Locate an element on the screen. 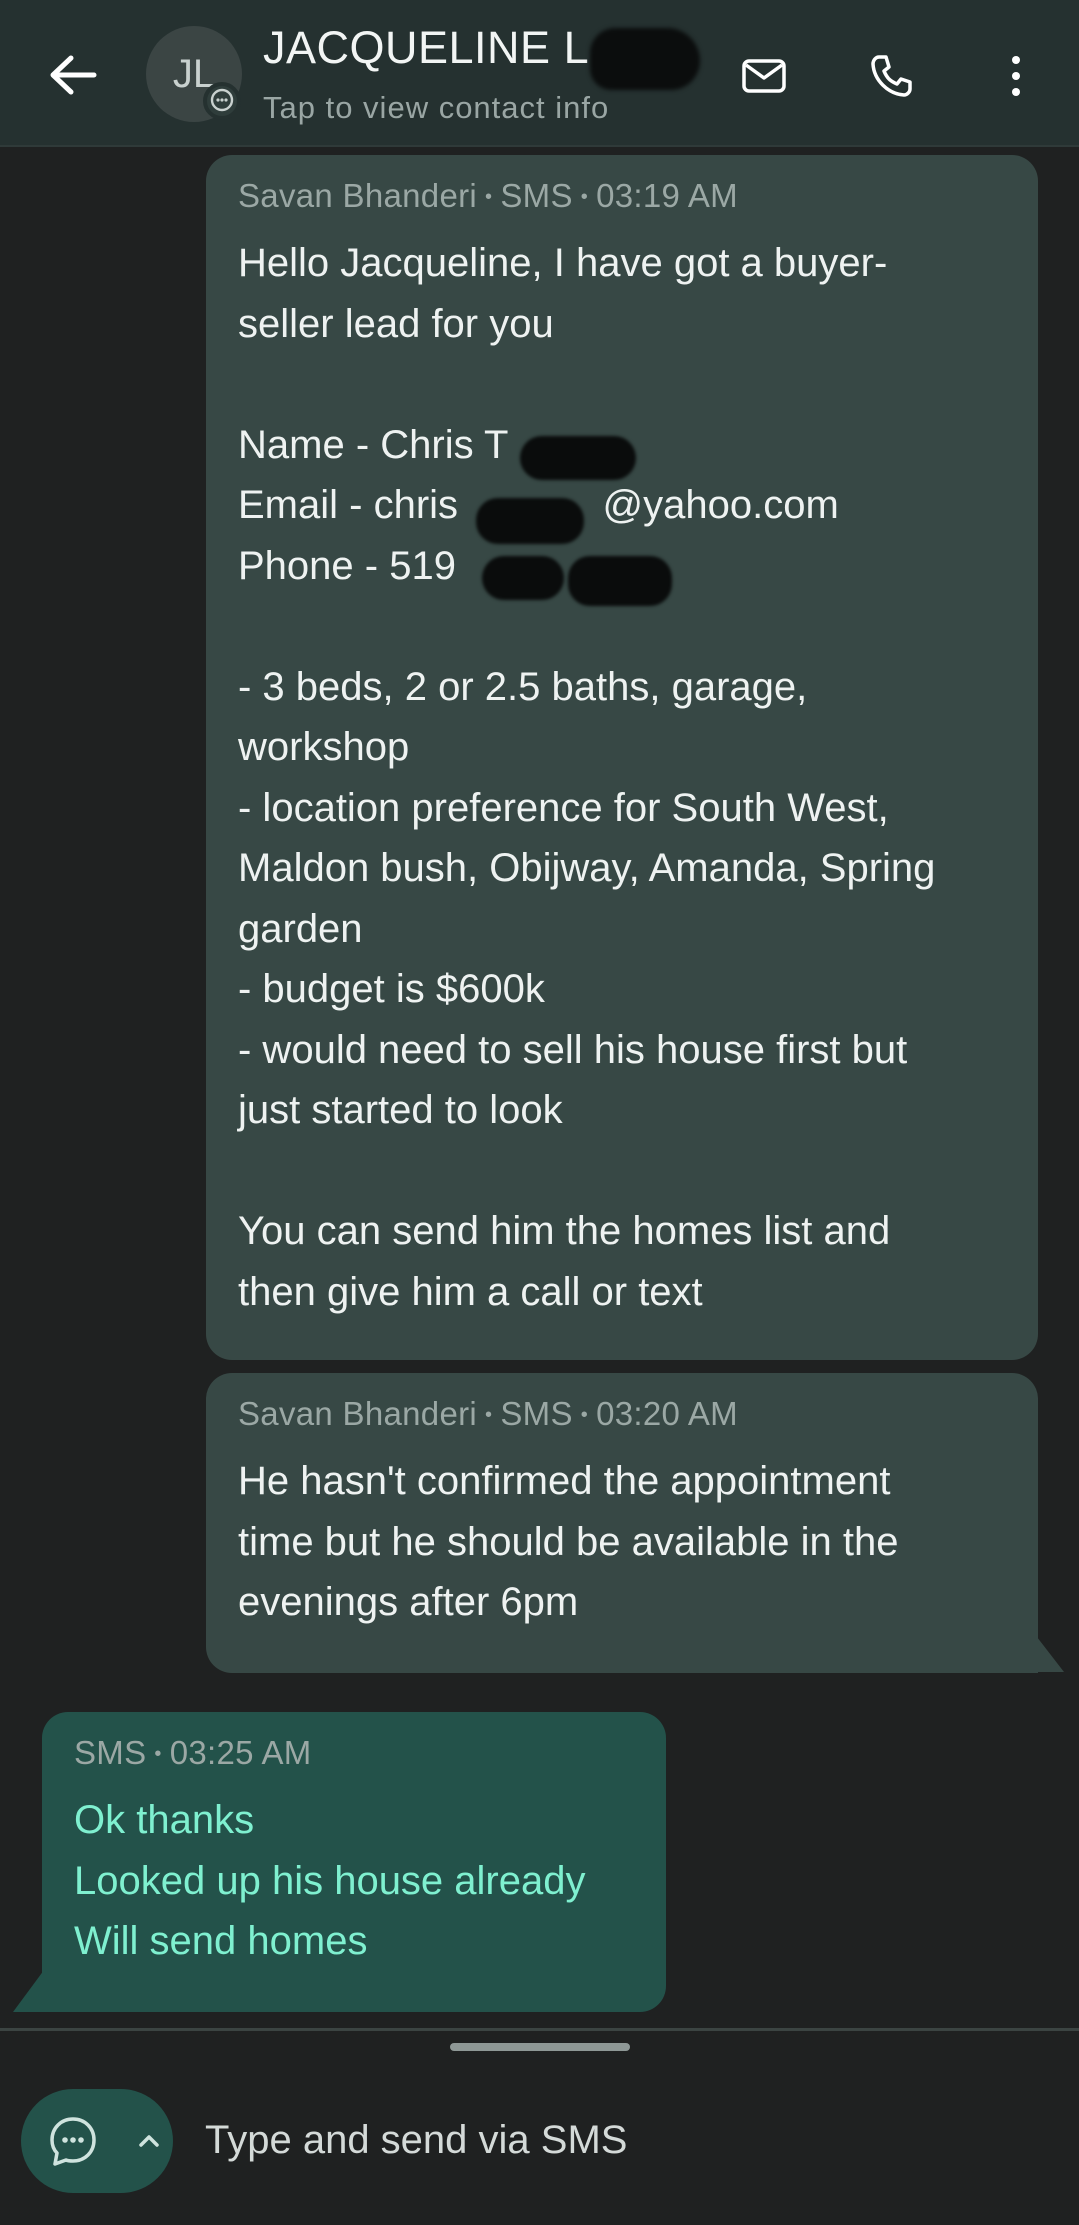 This screenshot has height=2225, width=1079. more-vert-icon is located at coordinates (1016, 76).